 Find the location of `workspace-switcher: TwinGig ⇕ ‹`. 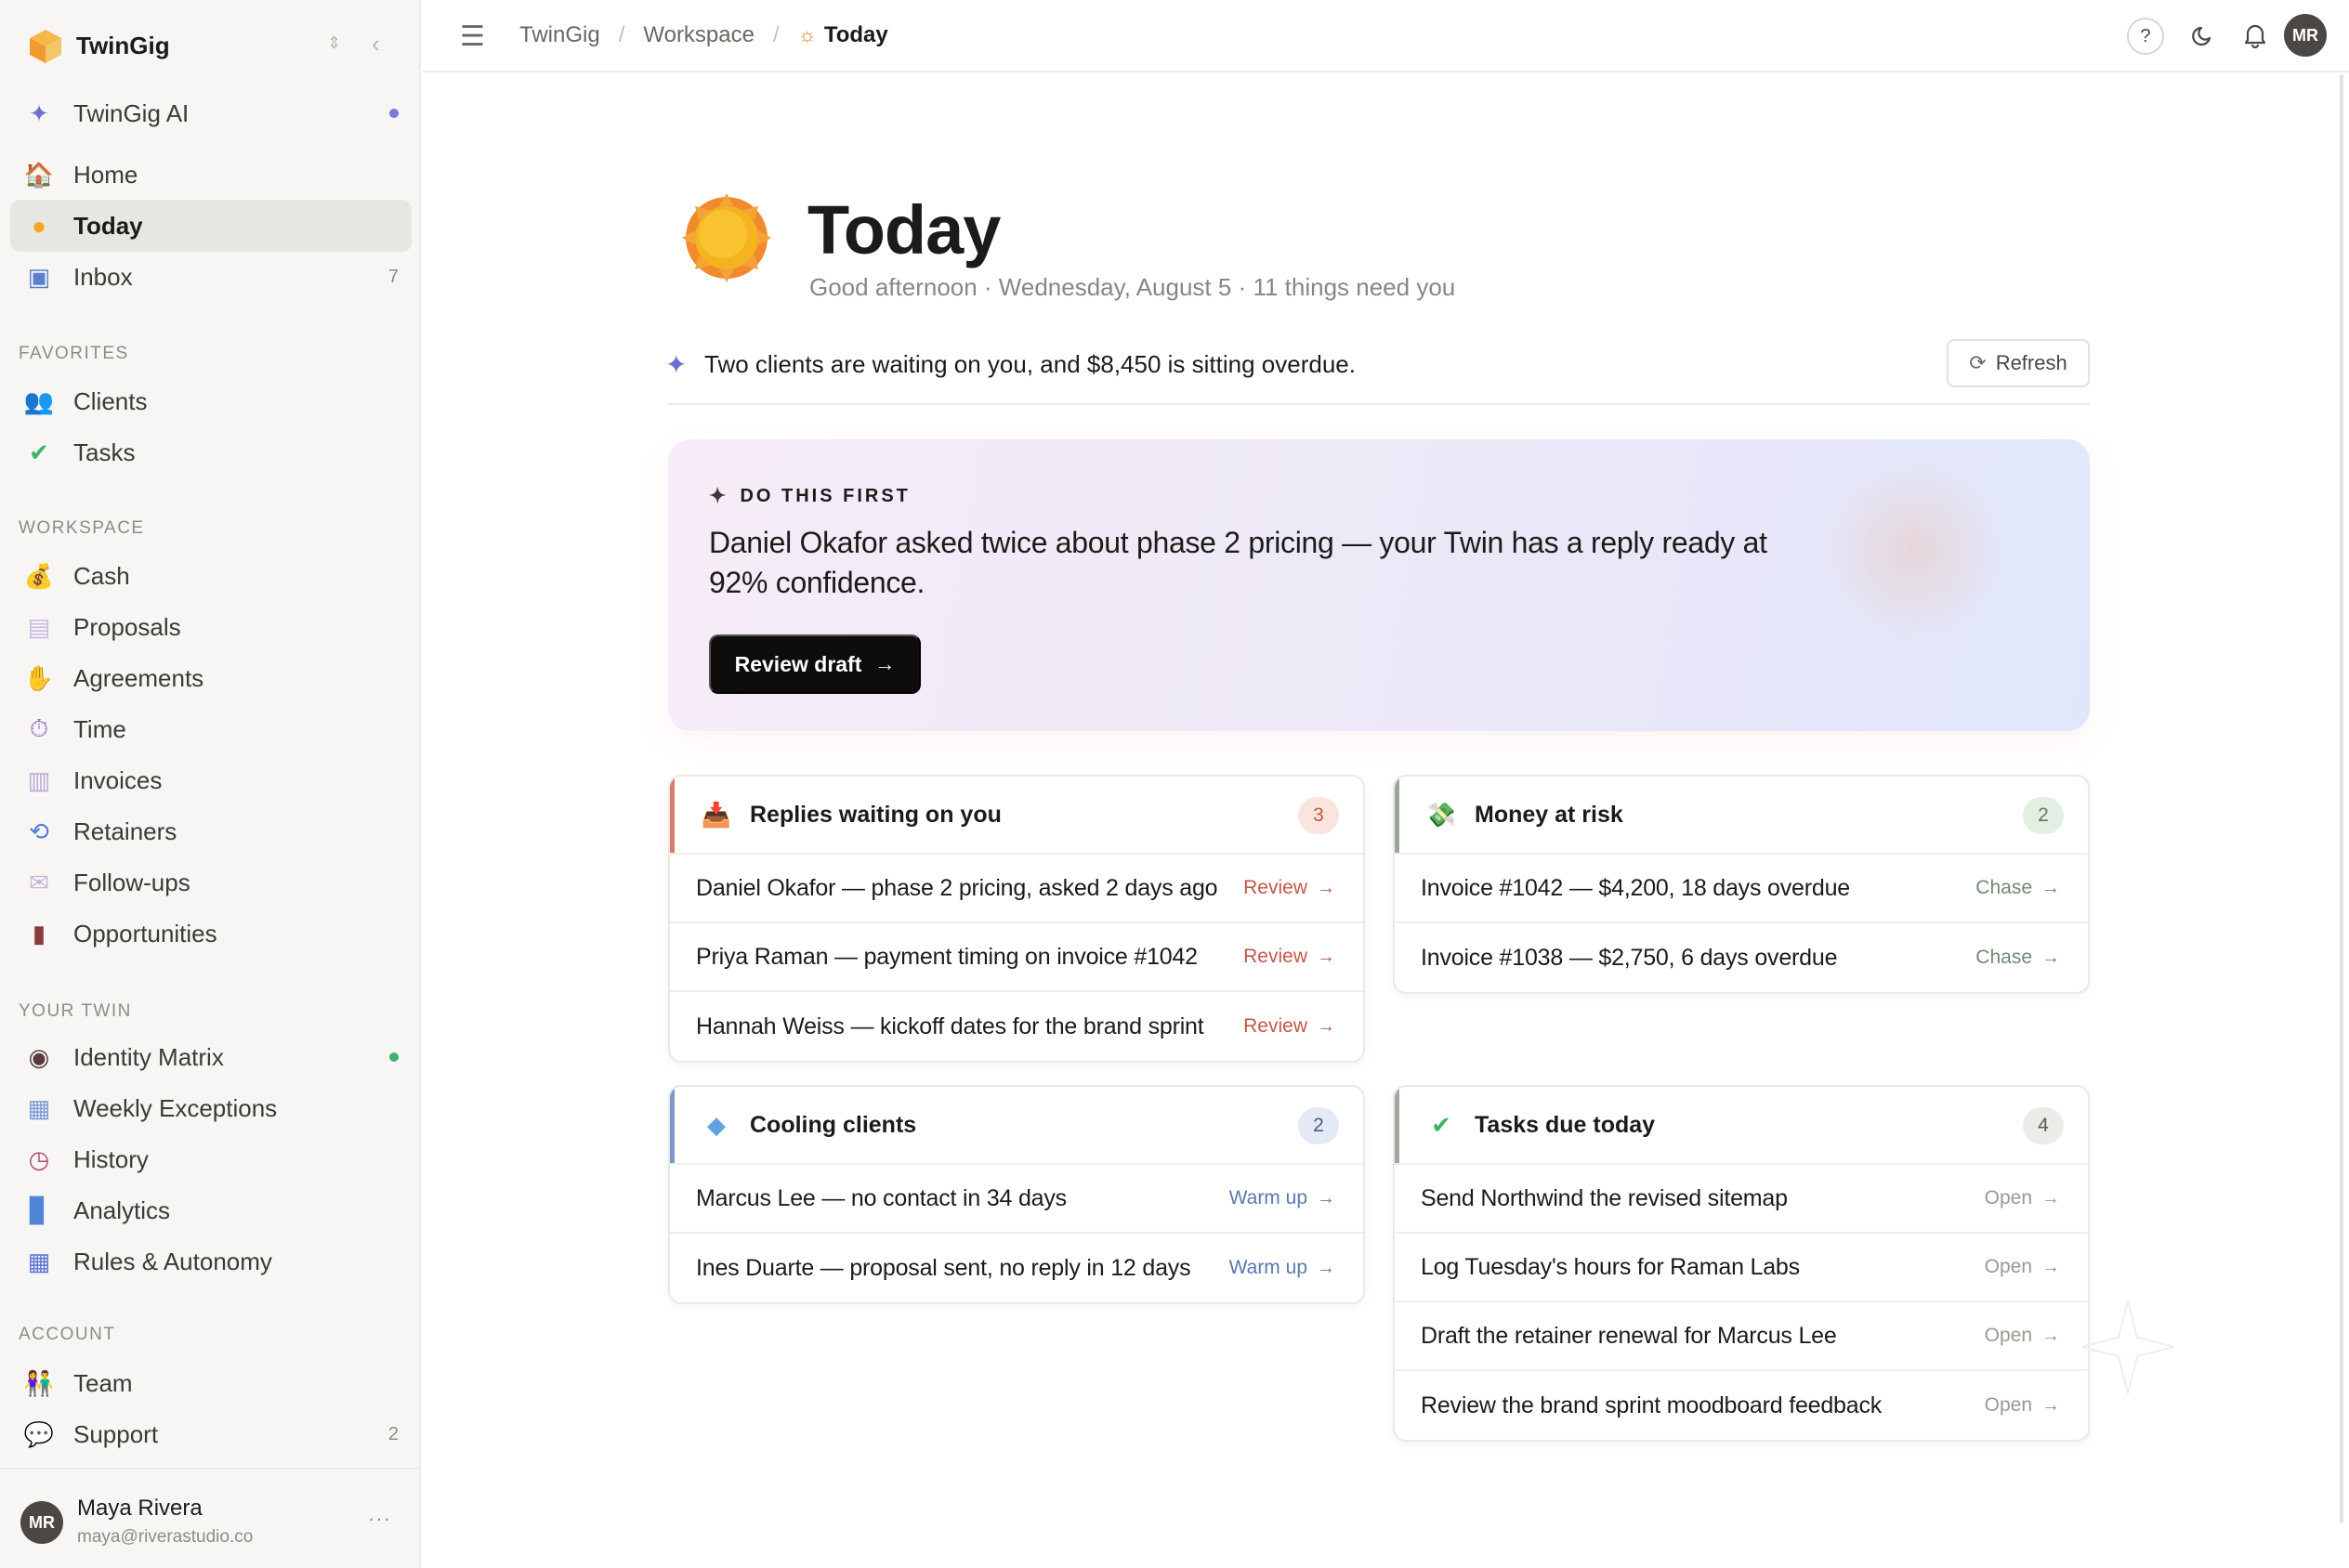

workspace-switcher: TwinGig ⇕ ‹ is located at coordinates (211, 46).